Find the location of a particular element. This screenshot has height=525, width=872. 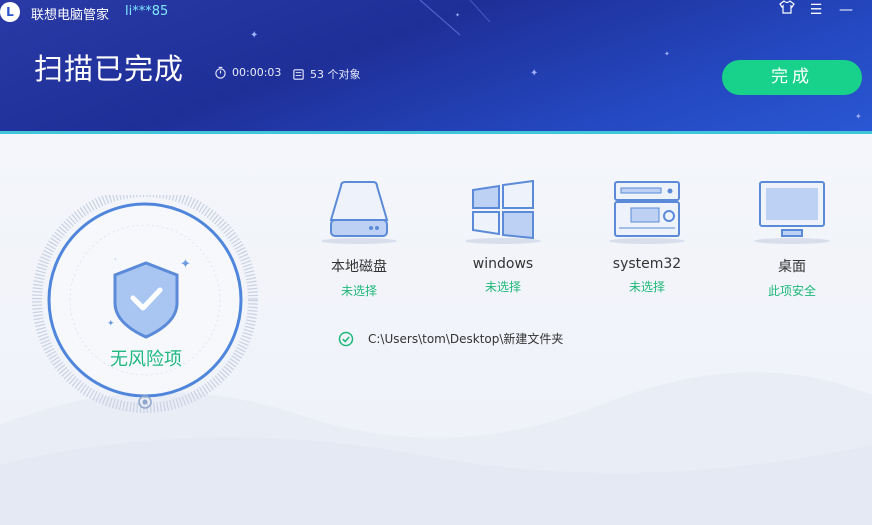

disk-icon is located at coordinates (359, 212).